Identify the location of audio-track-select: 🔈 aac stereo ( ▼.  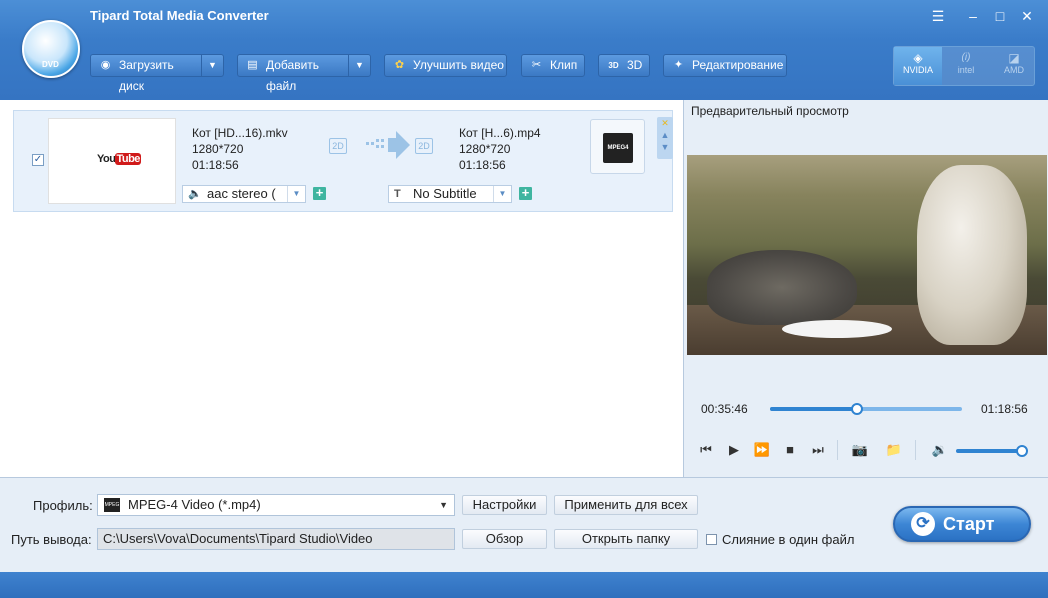
(244, 194).